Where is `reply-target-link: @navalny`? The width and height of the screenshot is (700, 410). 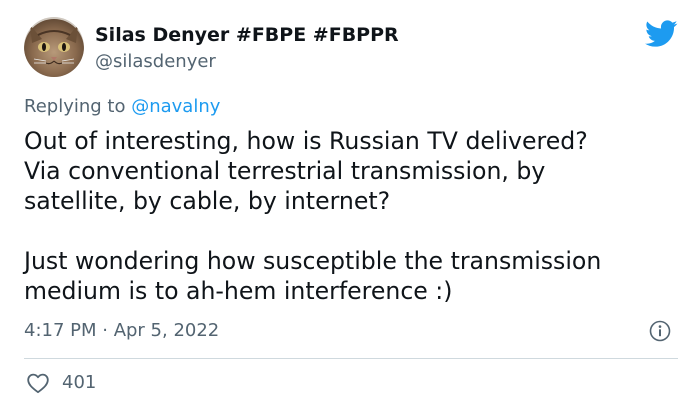
reply-target-link: @navalny is located at coordinates (175, 106).